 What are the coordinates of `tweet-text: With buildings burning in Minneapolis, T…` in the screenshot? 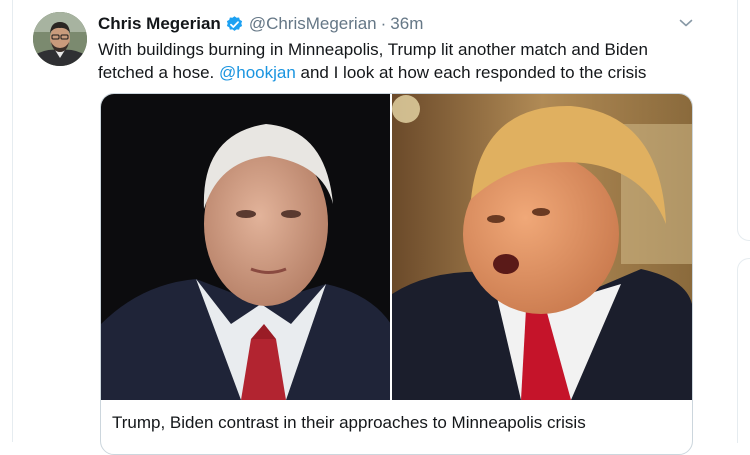 It's located at (393, 61).